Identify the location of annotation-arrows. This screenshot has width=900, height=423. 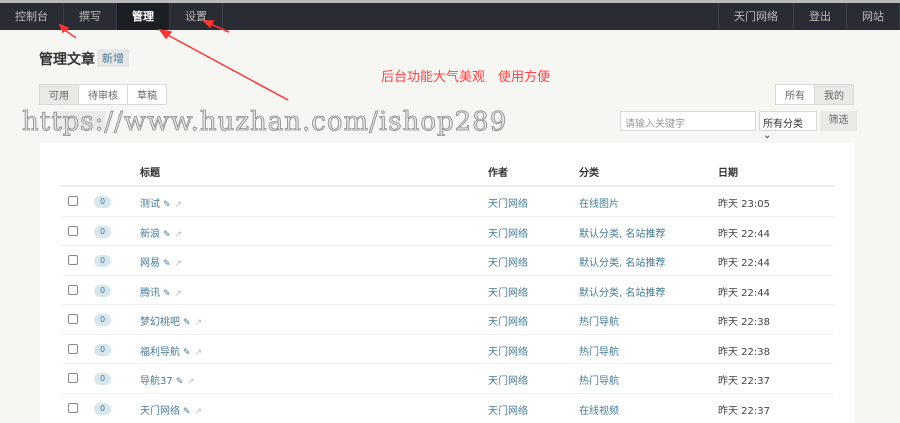
(173, 60).